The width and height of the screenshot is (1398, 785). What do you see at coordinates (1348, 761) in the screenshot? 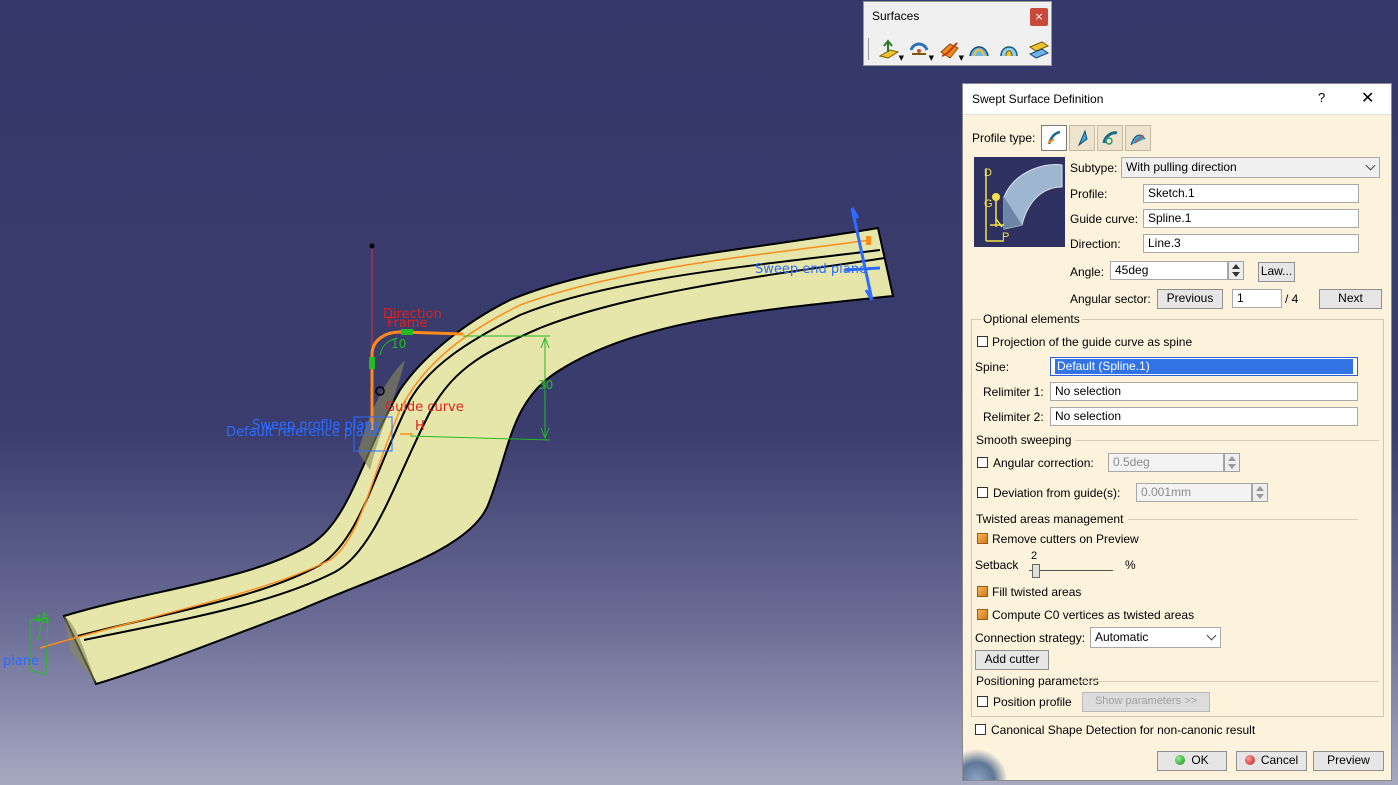
I see `preview-button: Preview` at bounding box center [1348, 761].